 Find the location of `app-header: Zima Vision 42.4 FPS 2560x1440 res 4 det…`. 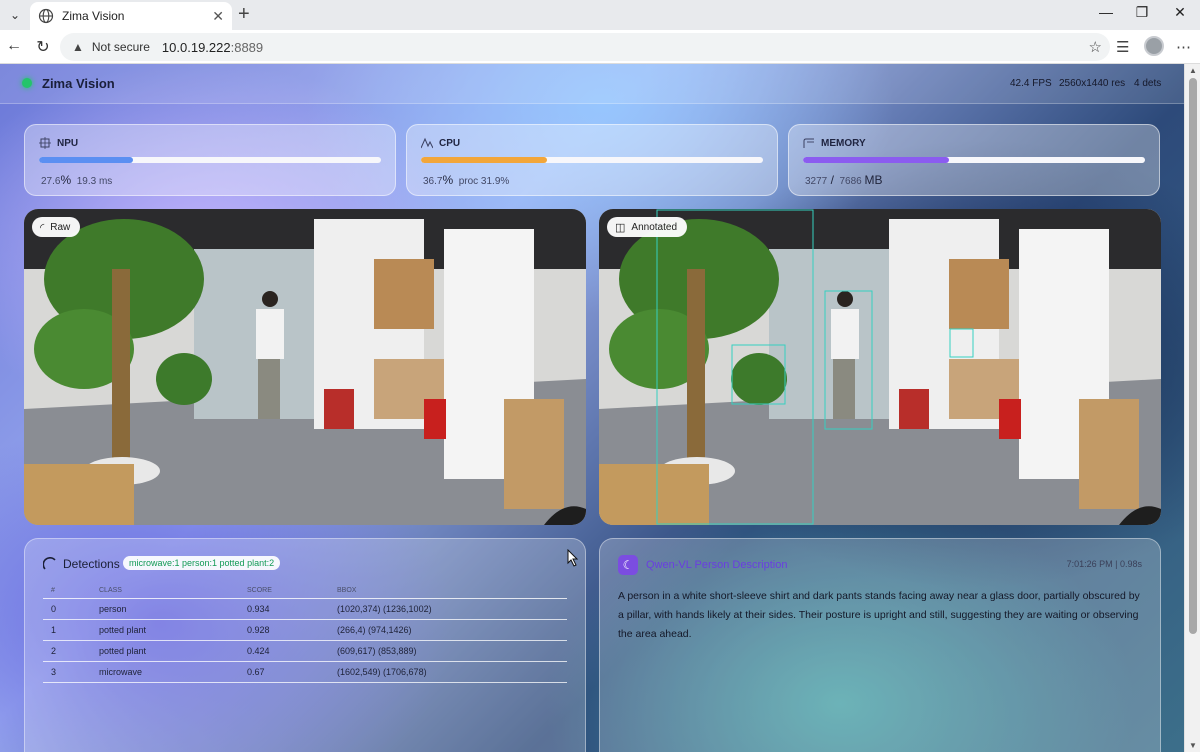

app-header: Zima Vision 42.4 FPS 2560x1440 res 4 det… is located at coordinates (592, 84).